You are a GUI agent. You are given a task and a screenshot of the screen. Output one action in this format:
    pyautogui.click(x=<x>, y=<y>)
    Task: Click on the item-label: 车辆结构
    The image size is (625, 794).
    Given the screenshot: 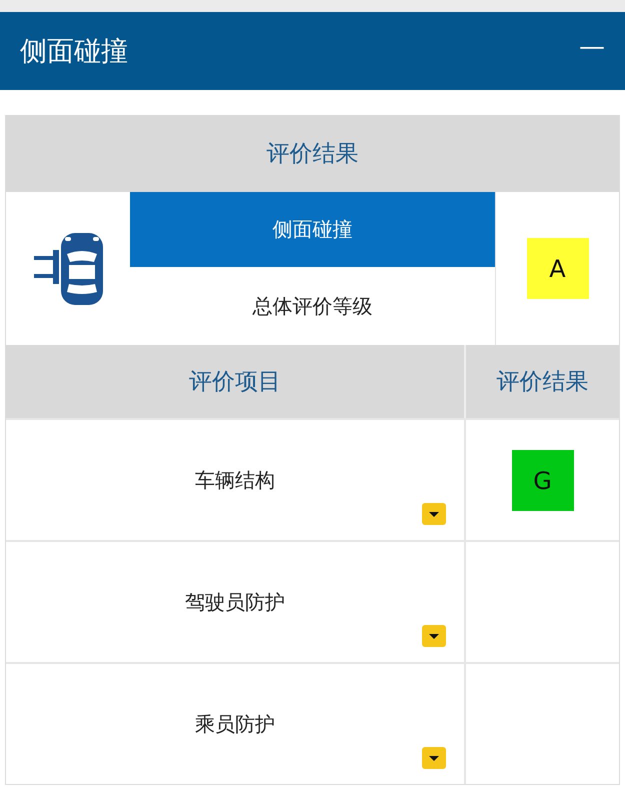 What is the action you would take?
    pyautogui.click(x=235, y=480)
    